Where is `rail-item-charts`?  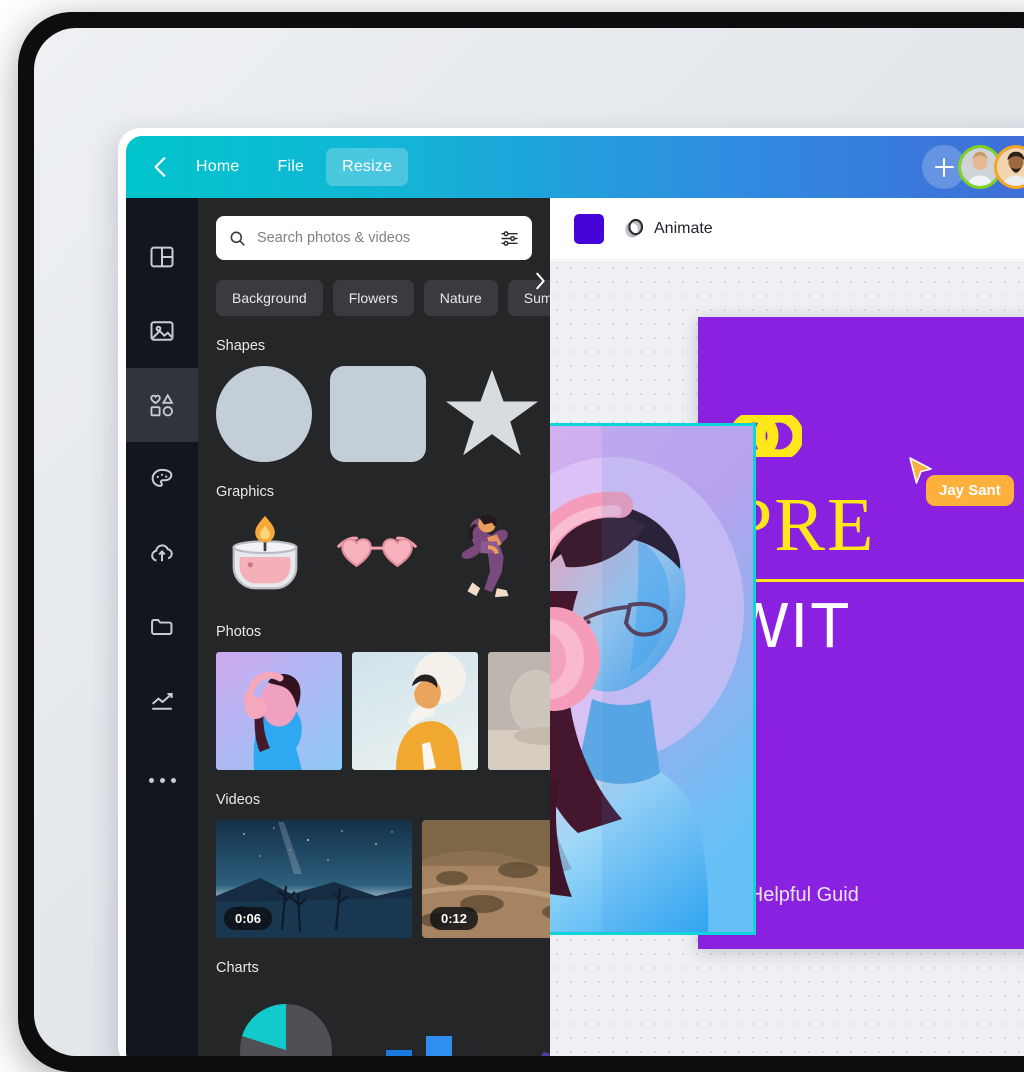
rail-item-charts is located at coordinates (162, 701).